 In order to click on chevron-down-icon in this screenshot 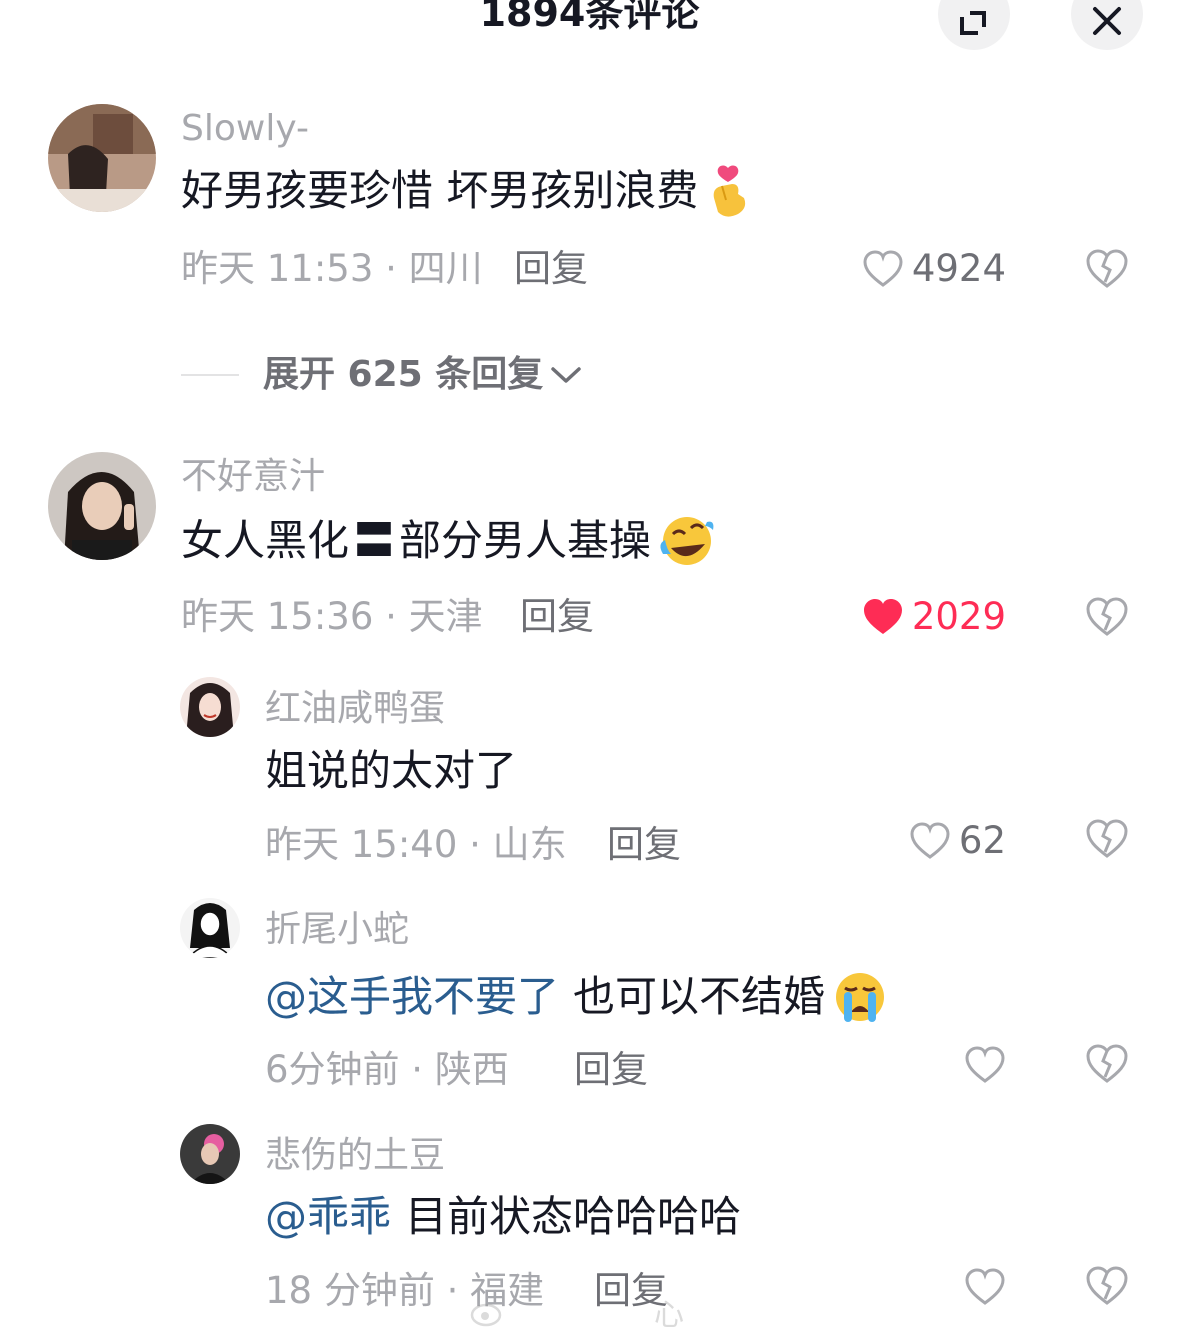, I will do `click(566, 375)`.